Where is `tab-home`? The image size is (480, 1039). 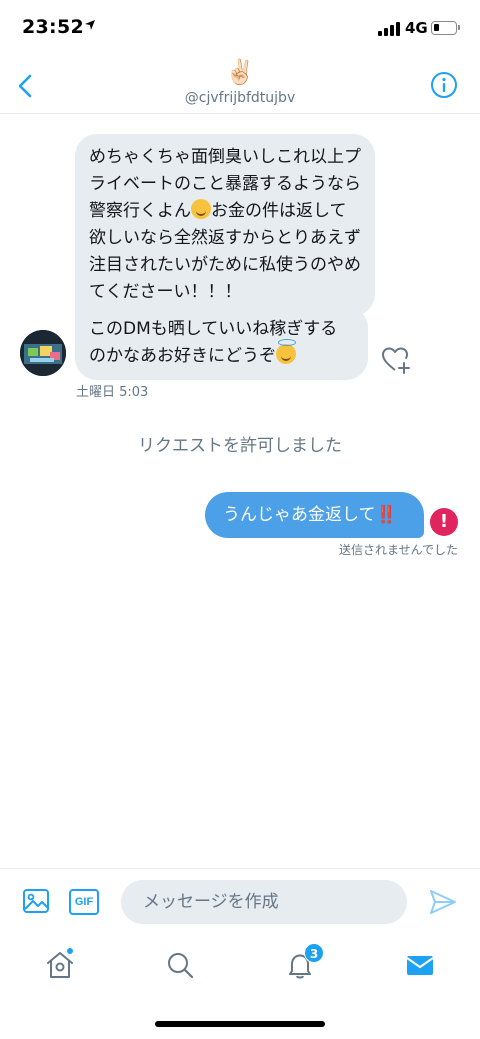
tab-home is located at coordinates (60, 964).